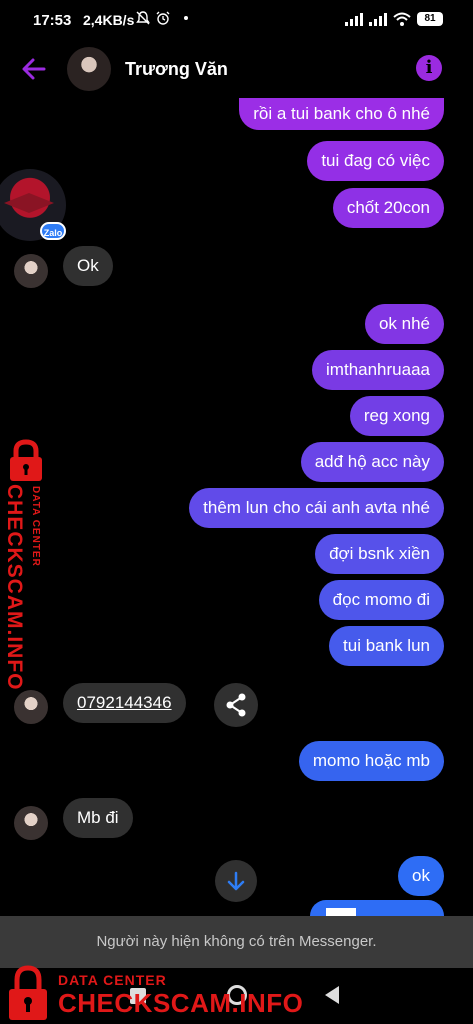 The width and height of the screenshot is (473, 1024). Describe the element at coordinates (421, 876) in the screenshot. I see `message-bubble-outgoing: ok` at that location.